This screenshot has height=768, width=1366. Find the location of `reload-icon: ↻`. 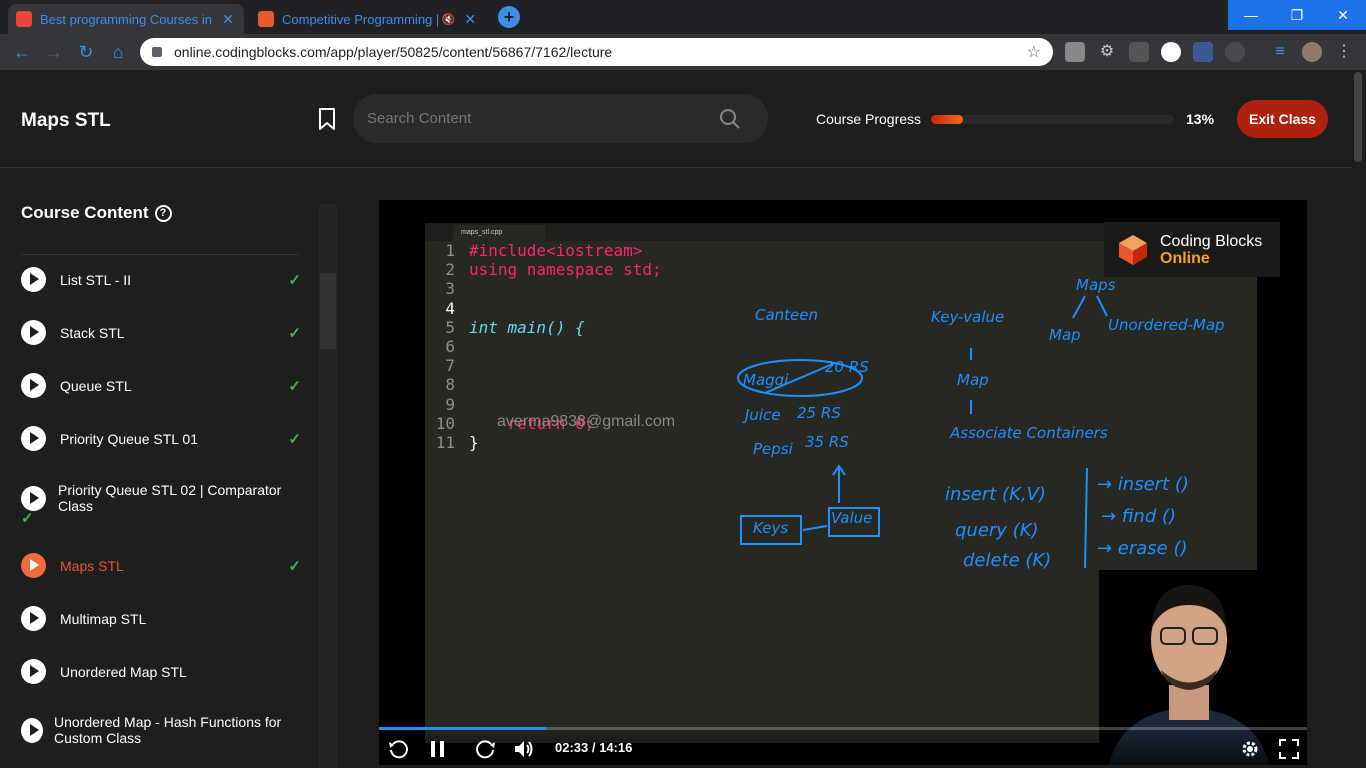

reload-icon: ↻ is located at coordinates (86, 52).